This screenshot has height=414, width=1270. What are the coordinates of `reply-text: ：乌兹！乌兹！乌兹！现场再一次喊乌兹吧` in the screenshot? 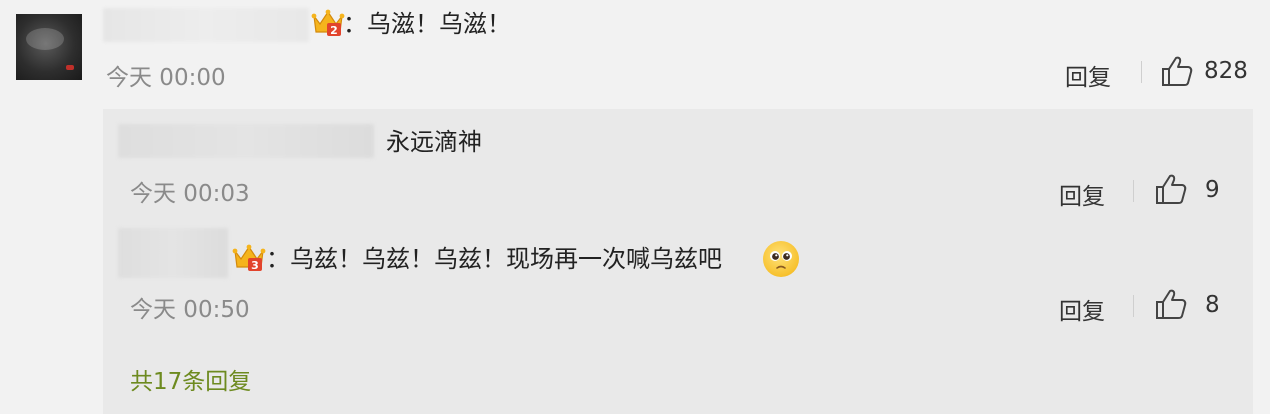 It's located at (494, 259).